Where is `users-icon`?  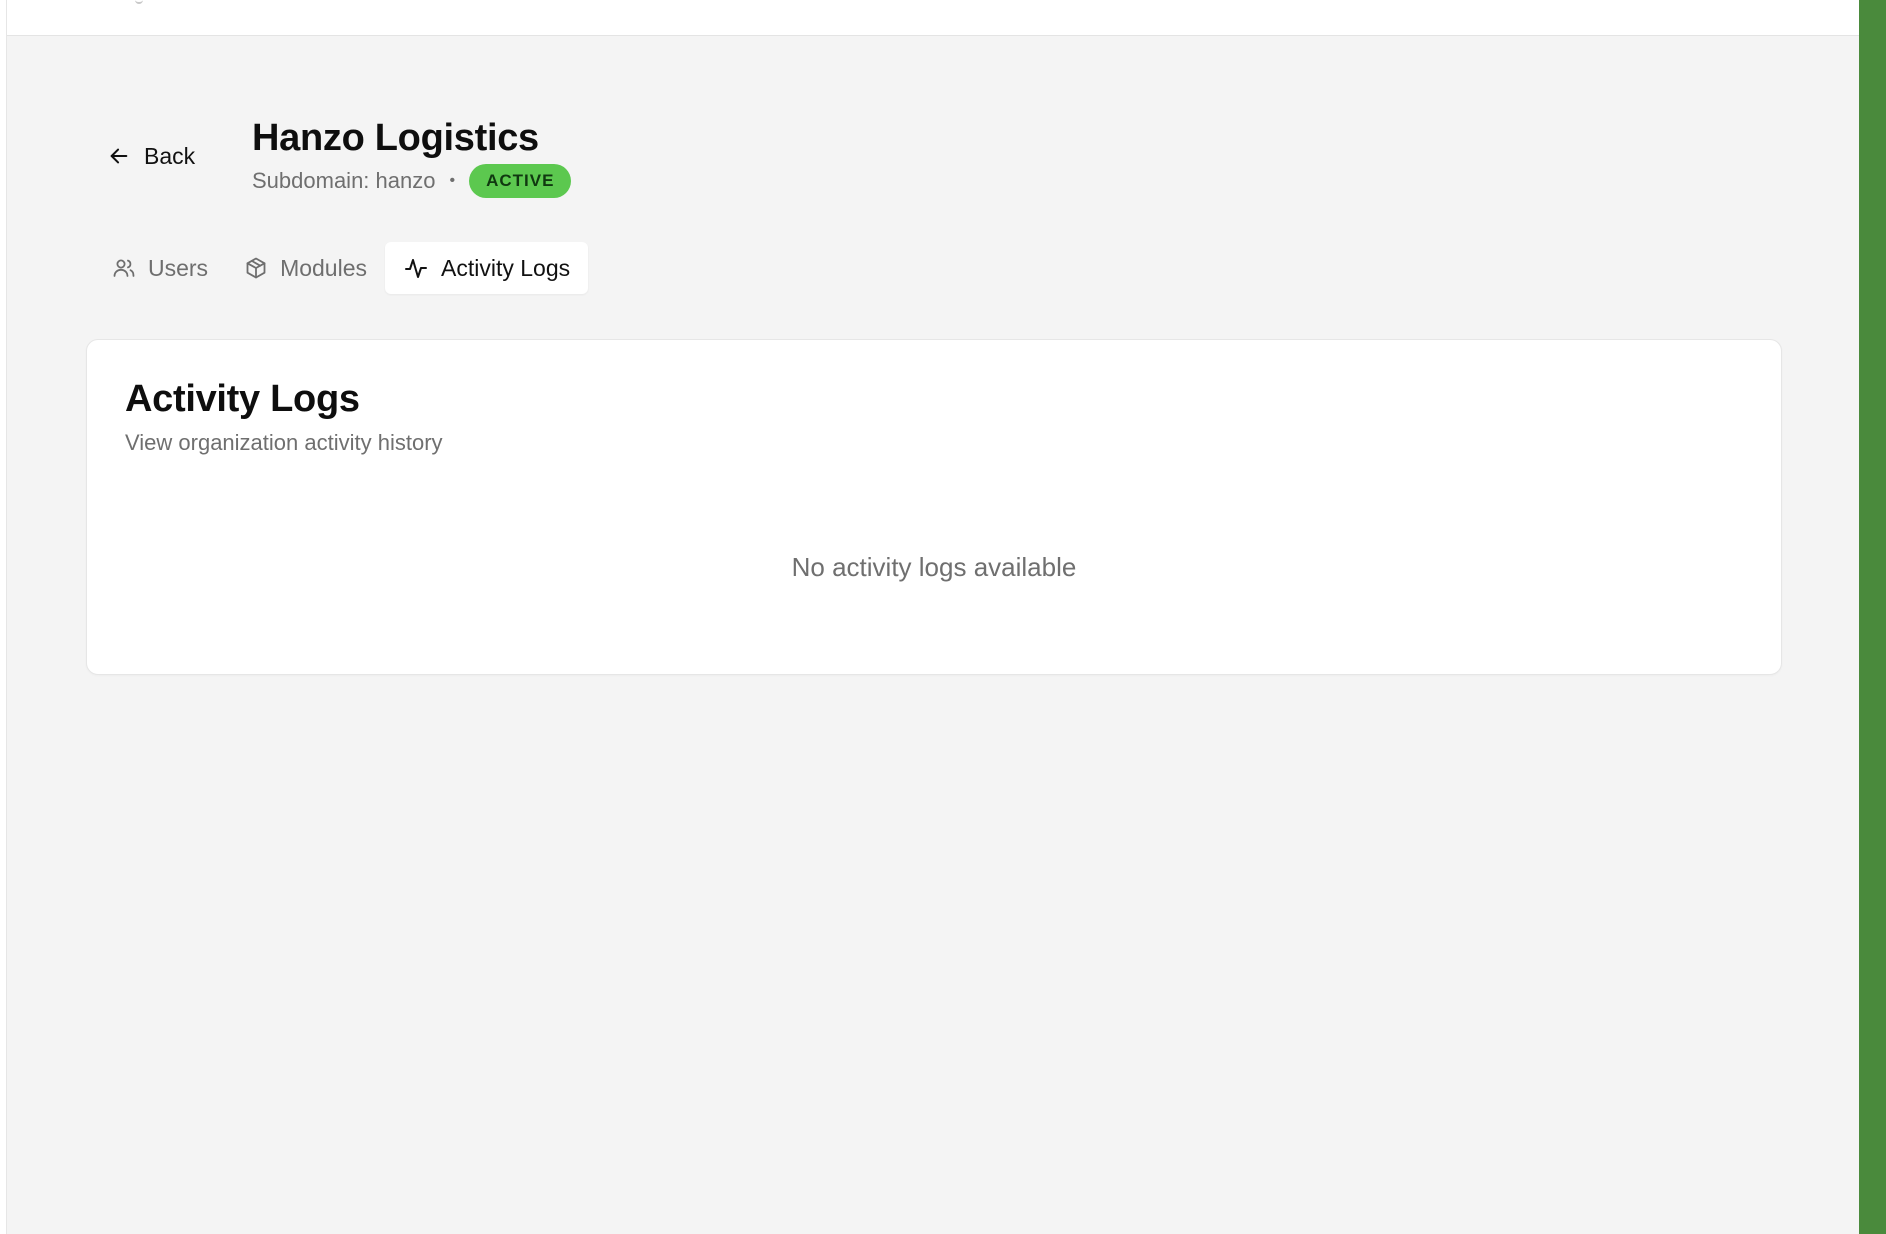 users-icon is located at coordinates (124, 268).